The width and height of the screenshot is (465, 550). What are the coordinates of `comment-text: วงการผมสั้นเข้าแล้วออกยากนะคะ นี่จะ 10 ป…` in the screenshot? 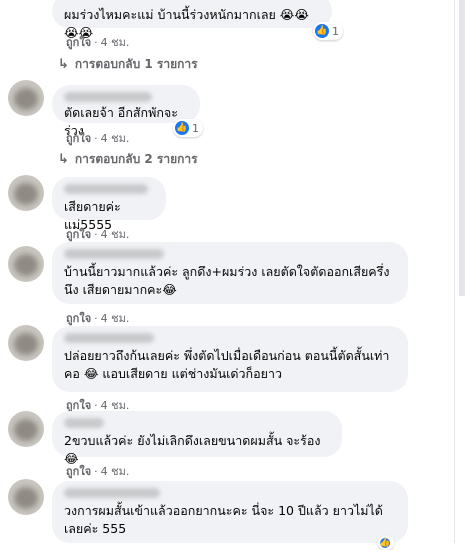 It's located at (223, 519).